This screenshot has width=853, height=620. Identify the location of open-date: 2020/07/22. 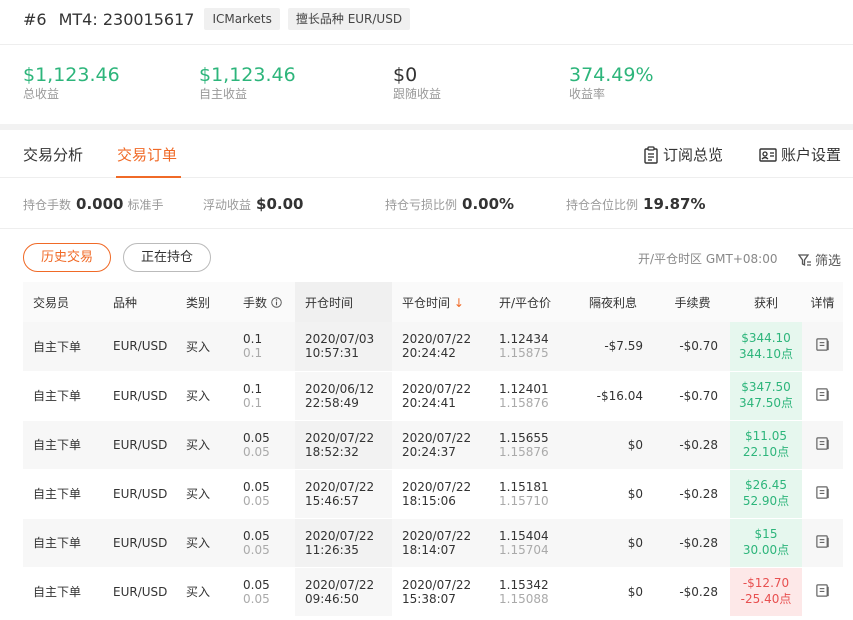
(340, 437).